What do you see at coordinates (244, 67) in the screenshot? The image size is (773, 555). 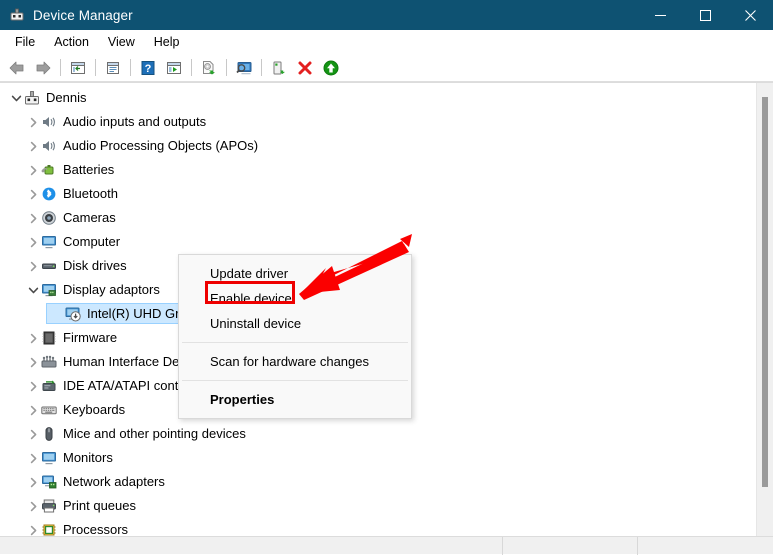 I see `scan-hardware-changes-button` at bounding box center [244, 67].